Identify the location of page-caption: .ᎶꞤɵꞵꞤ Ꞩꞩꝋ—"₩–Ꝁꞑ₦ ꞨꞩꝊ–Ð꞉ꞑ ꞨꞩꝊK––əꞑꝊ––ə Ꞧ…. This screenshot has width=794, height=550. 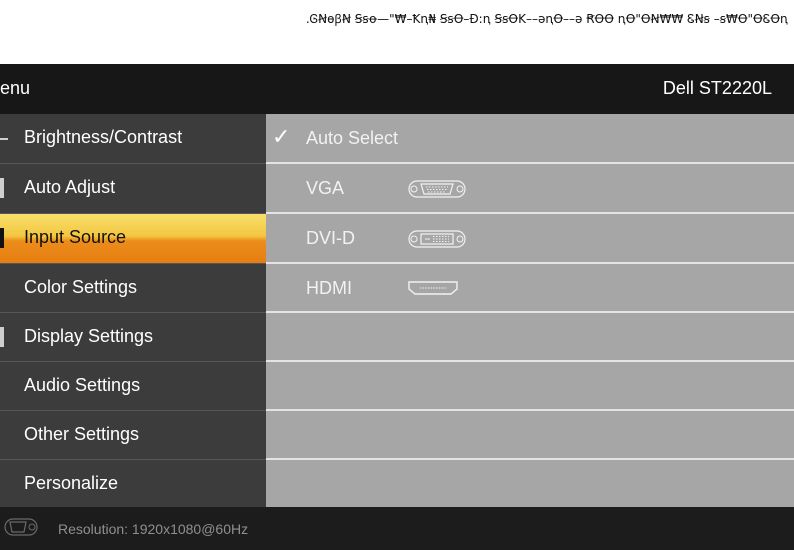
(546, 19).